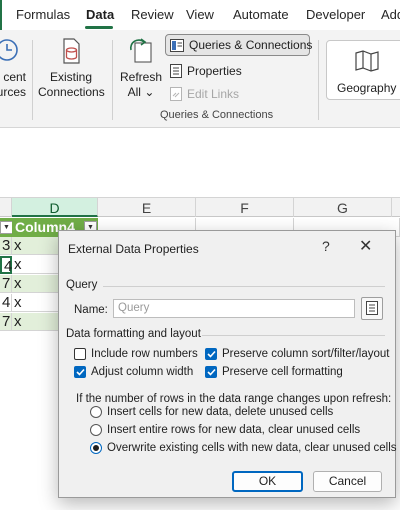 The height and width of the screenshot is (510, 400). What do you see at coordinates (6, 207) in the screenshot?
I see `column-header-c` at bounding box center [6, 207].